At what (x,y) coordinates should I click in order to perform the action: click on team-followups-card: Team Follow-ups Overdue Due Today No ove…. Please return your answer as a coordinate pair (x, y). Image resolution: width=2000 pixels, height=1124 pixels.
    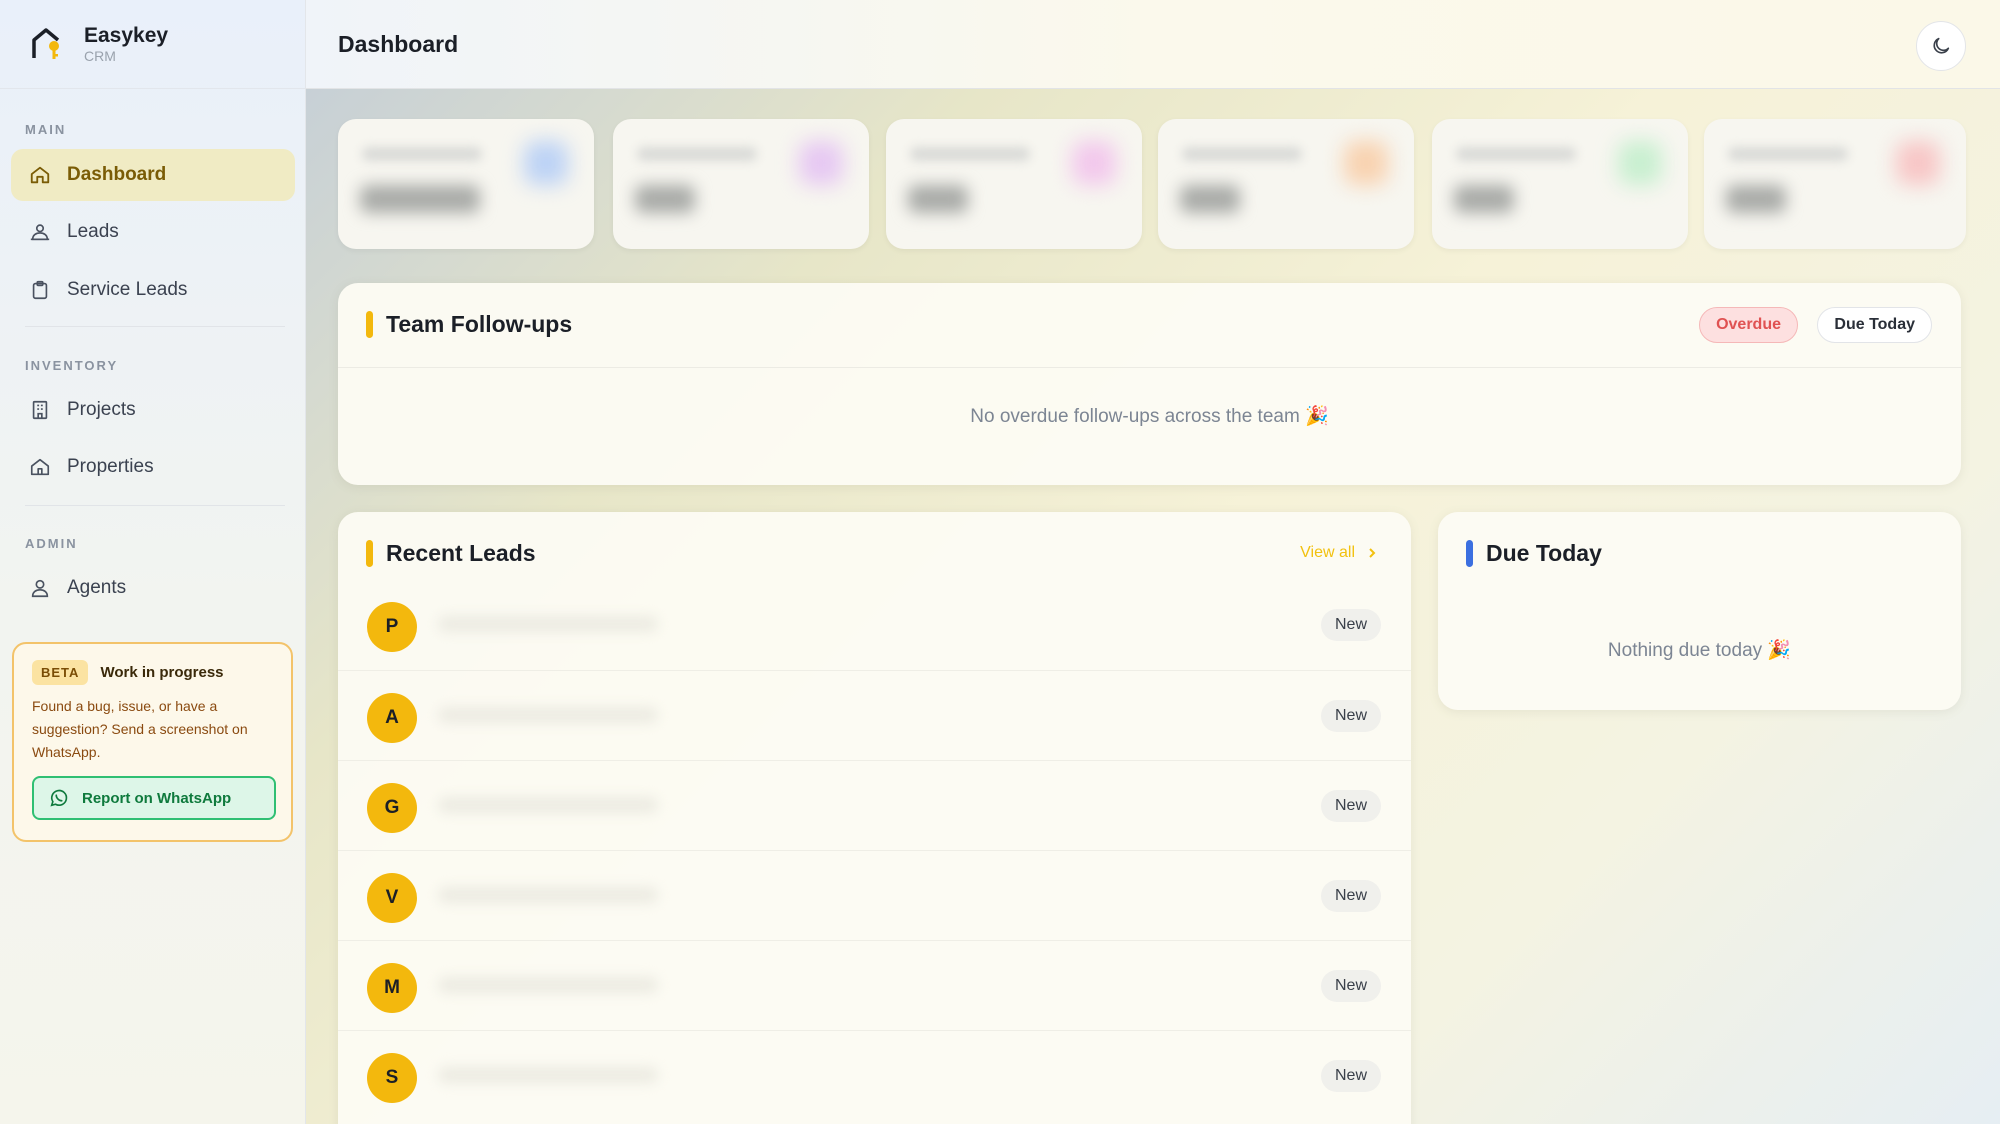
    Looking at the image, I should click on (1149, 384).